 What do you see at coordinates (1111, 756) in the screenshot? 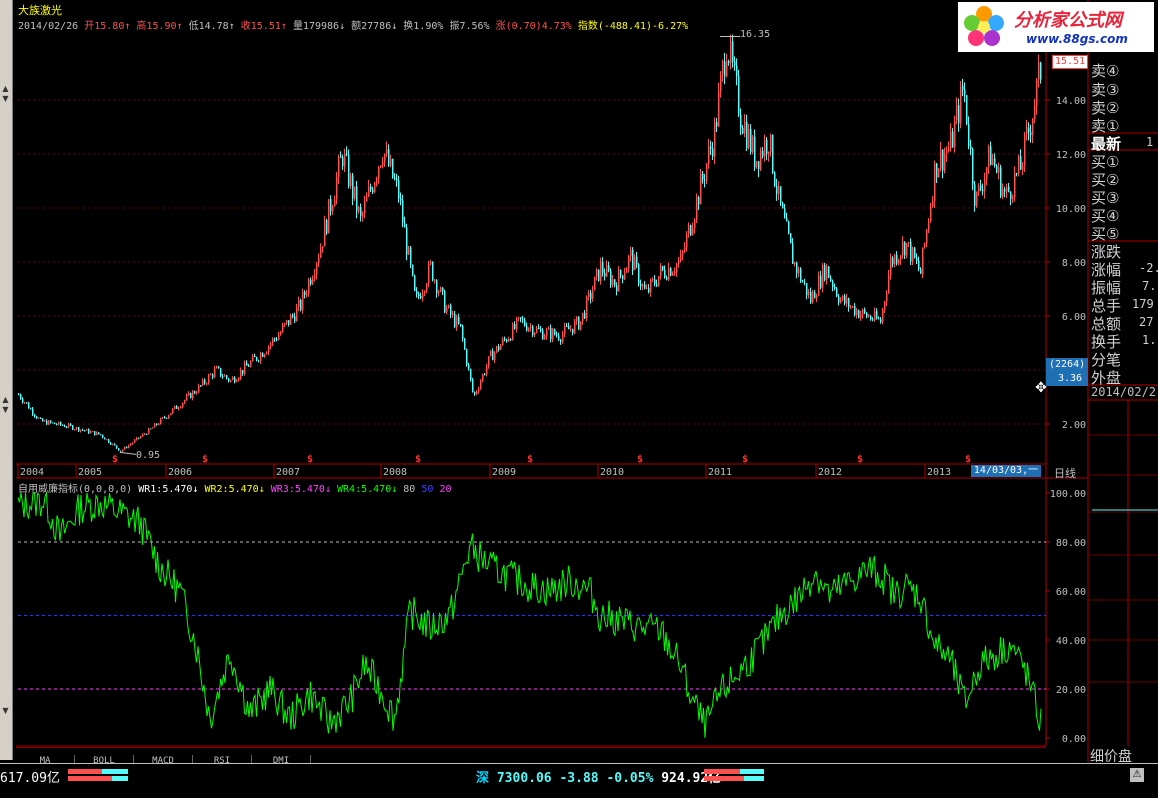
I see `detail-label: 细价盘` at bounding box center [1111, 756].